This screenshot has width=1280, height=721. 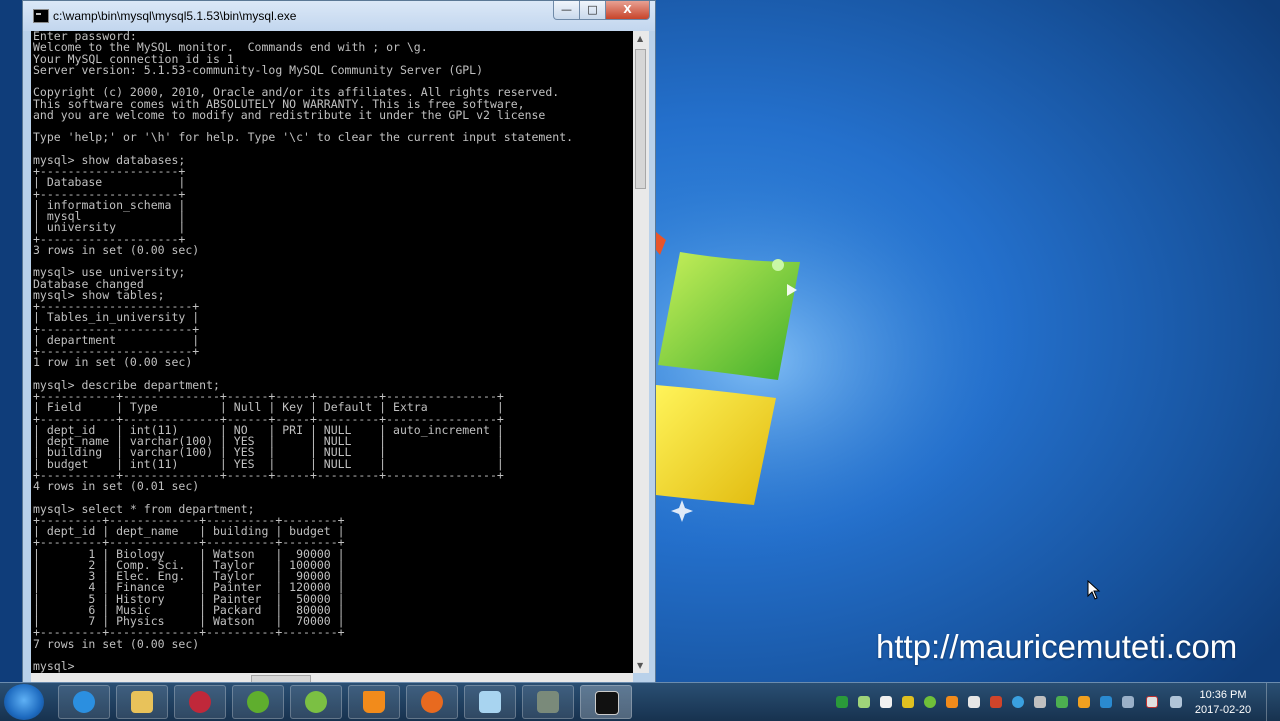 I want to click on clock-date: 2017-02-20, so click(x=1223, y=710).